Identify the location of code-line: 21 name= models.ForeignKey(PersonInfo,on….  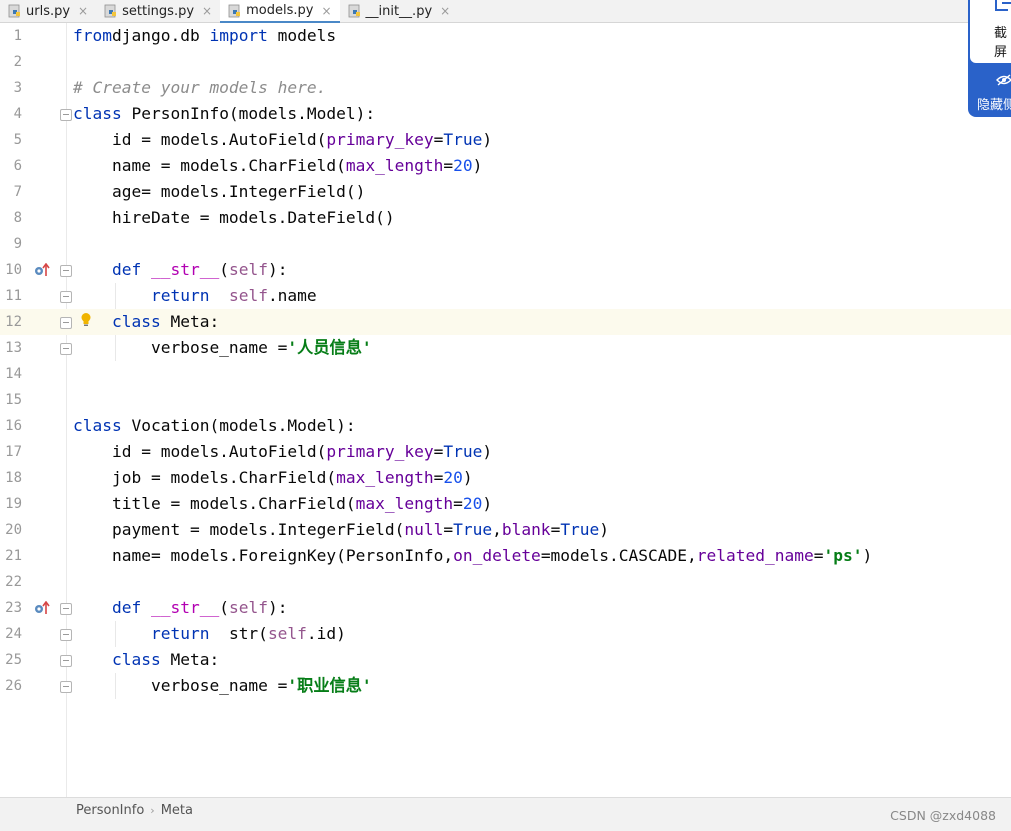
(505, 556).